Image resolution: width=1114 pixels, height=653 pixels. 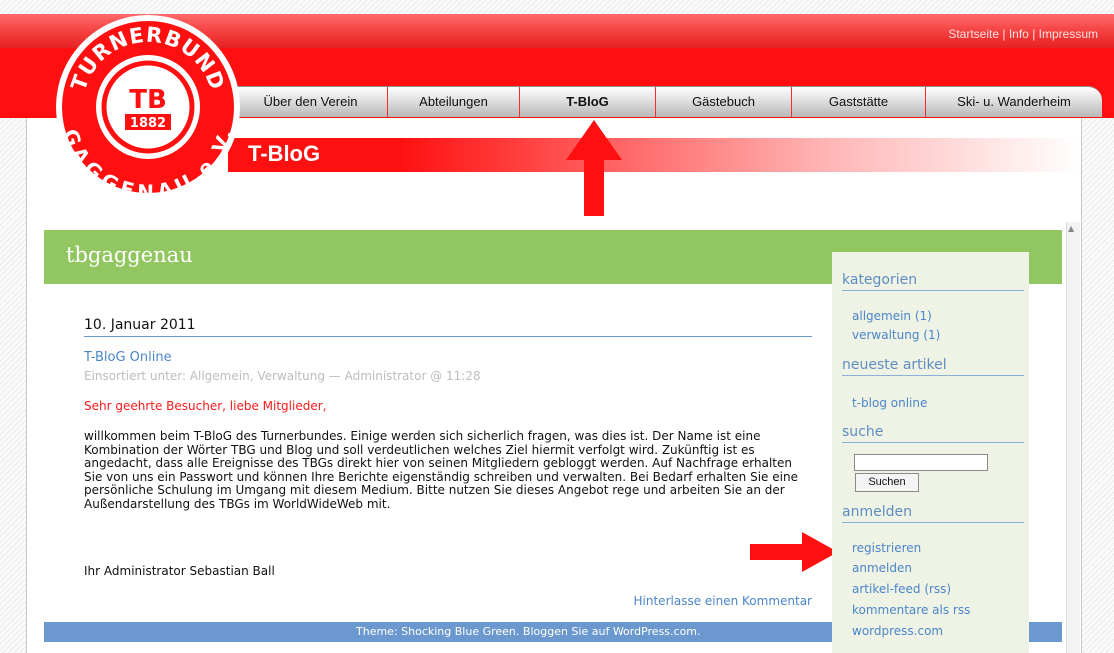 What do you see at coordinates (284, 153) in the screenshot?
I see `page-subtitle: T-BloG` at bounding box center [284, 153].